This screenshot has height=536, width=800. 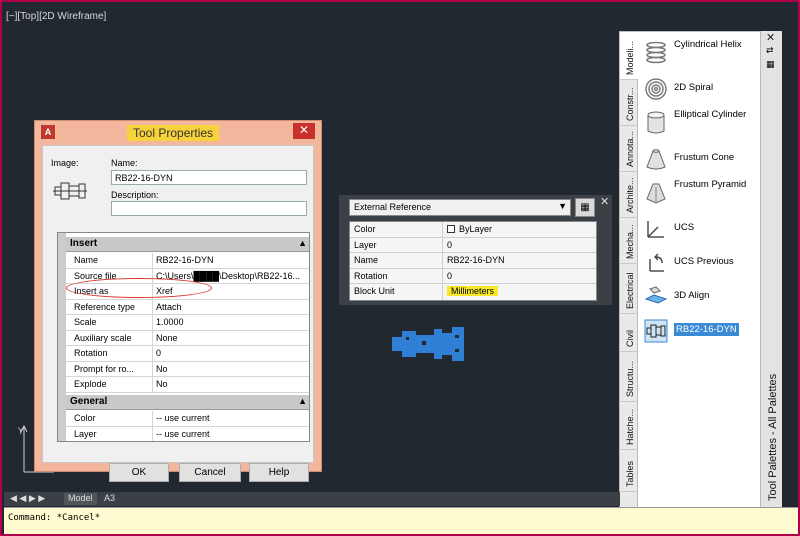 I want to click on property-row: Auxiliary scale None, so click(x=187, y=338).